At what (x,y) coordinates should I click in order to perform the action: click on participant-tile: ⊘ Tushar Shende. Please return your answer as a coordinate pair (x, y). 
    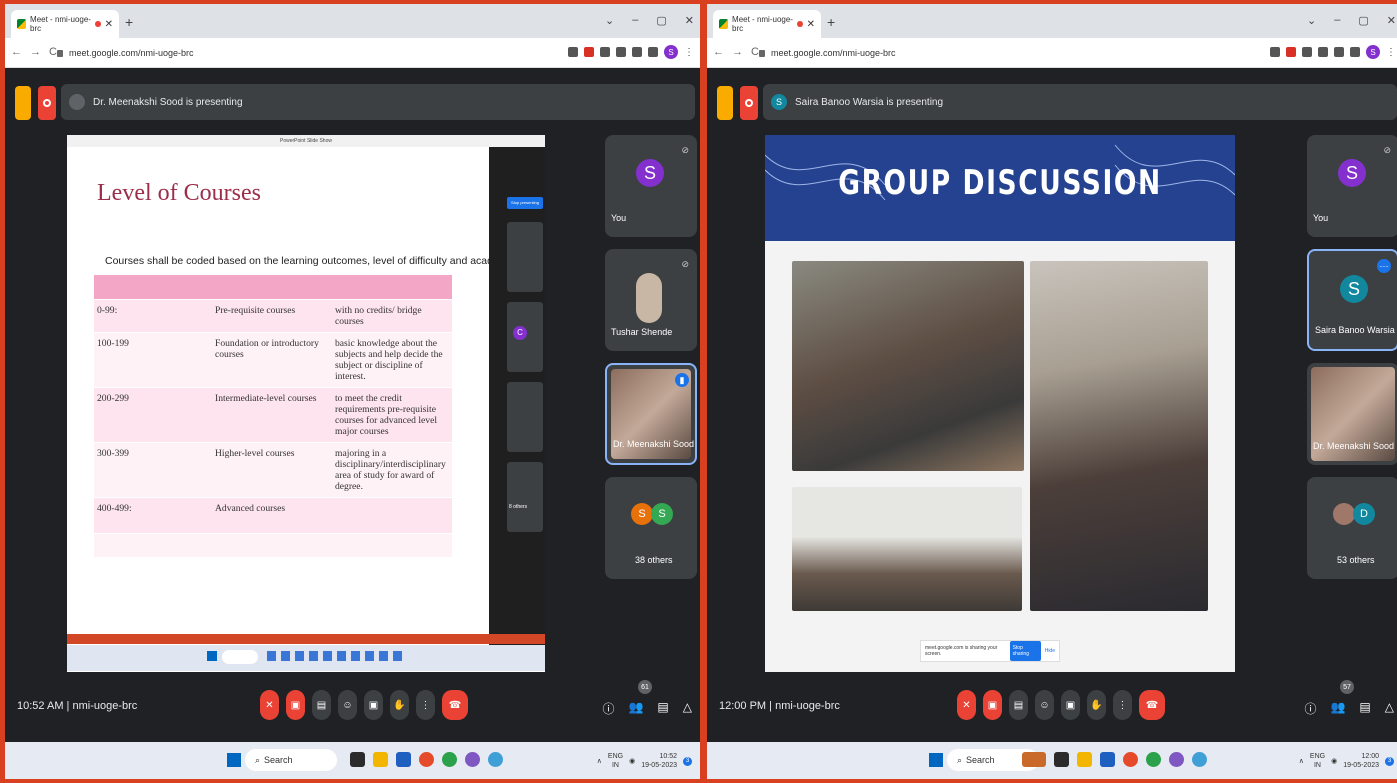
    Looking at the image, I should click on (651, 300).